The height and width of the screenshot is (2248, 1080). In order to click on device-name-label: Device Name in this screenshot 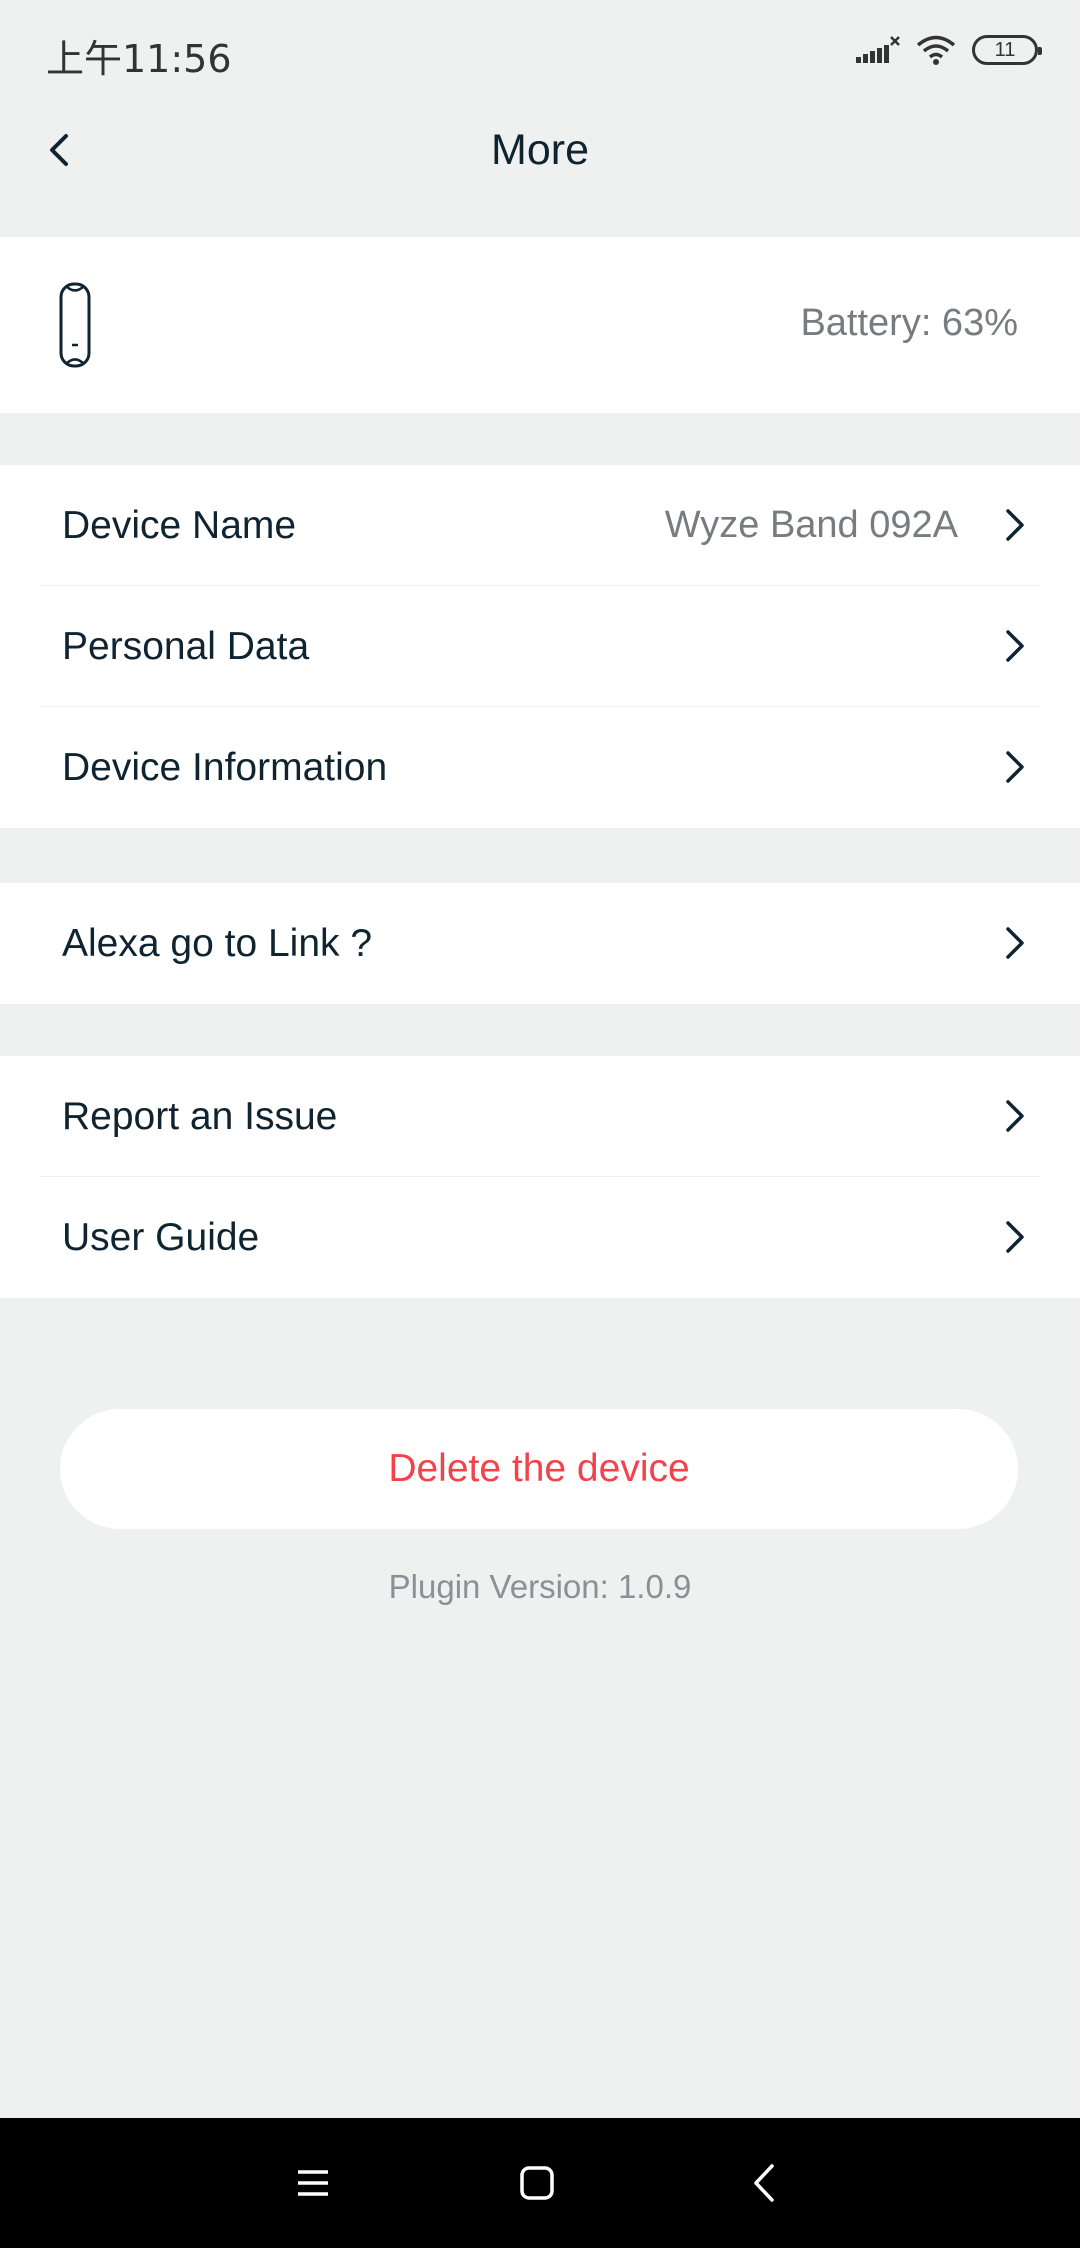, I will do `click(179, 525)`.